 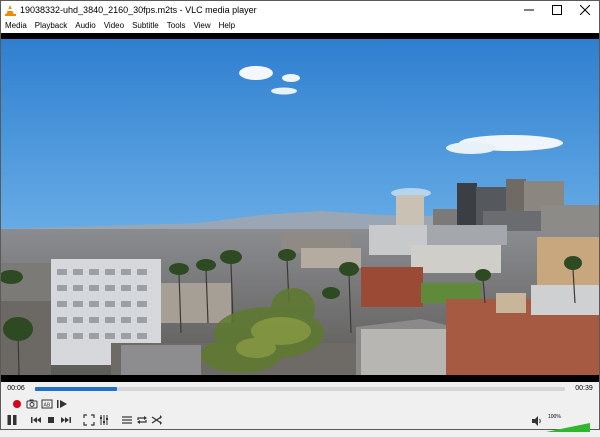 I want to click on next-icon, so click(x=66, y=420).